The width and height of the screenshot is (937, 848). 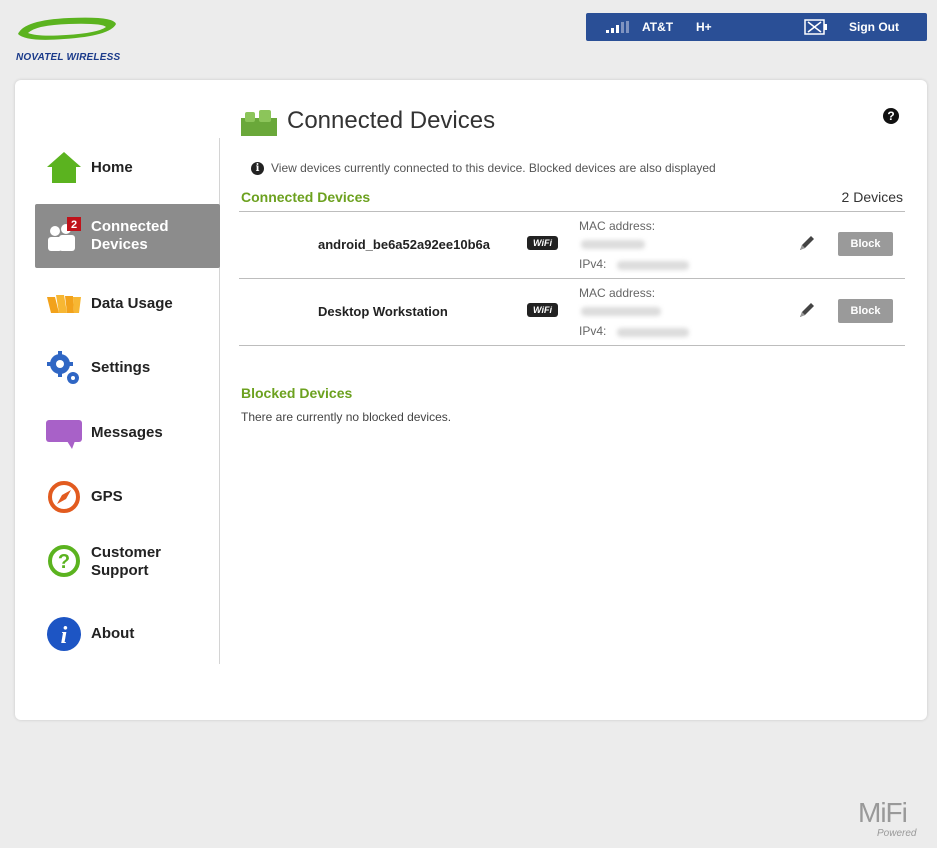 I want to click on data-usage-icon, so click(x=64, y=304).